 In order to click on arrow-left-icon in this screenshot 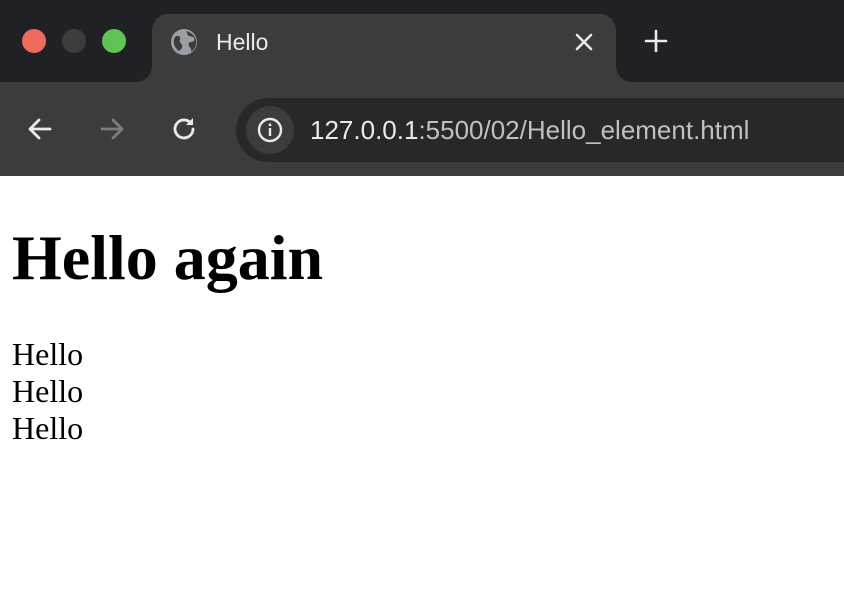, I will do `click(40, 129)`.